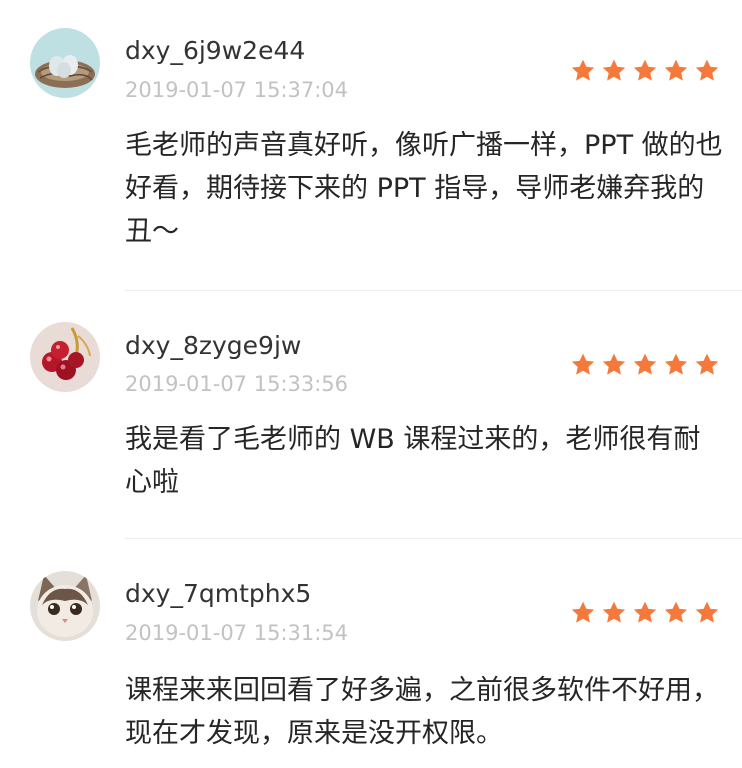 Image resolution: width=742 pixels, height=768 pixels. What do you see at coordinates (422, 712) in the screenshot?
I see `review-comment: 课程来来回回看了好多遍，之前很多软件不好用，现在才发现，原来是没开权限。` at bounding box center [422, 712].